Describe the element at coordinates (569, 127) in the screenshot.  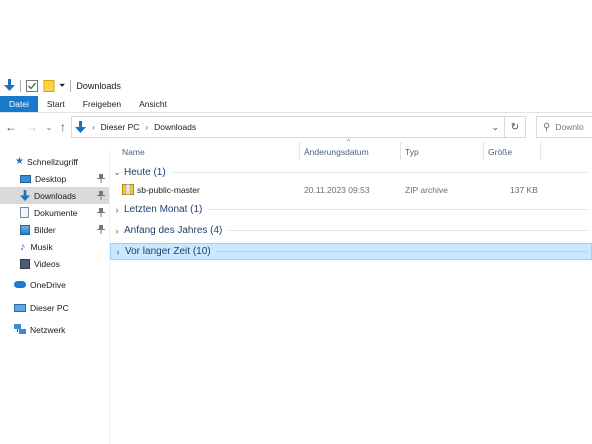
I see `search-placeholder: Downlo` at that location.